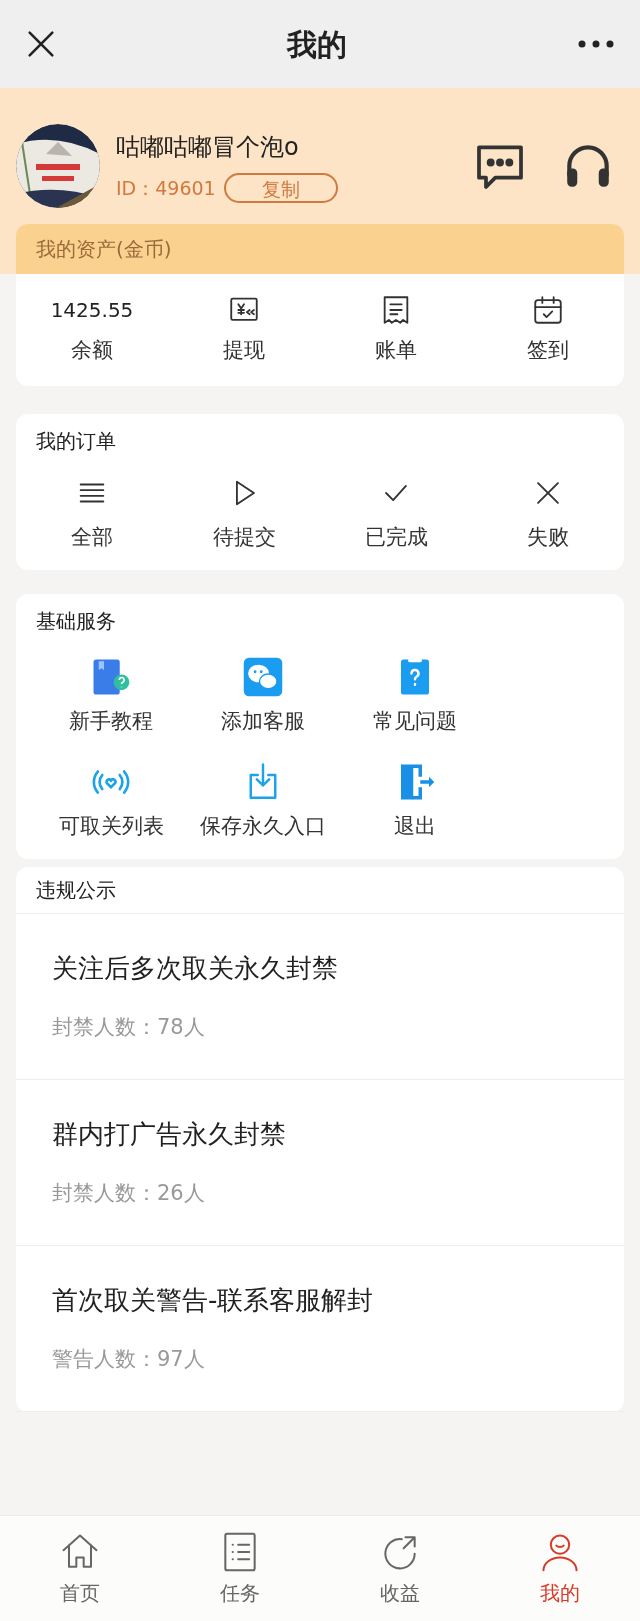  What do you see at coordinates (400, 1568) in the screenshot?
I see `tab: 收益` at bounding box center [400, 1568].